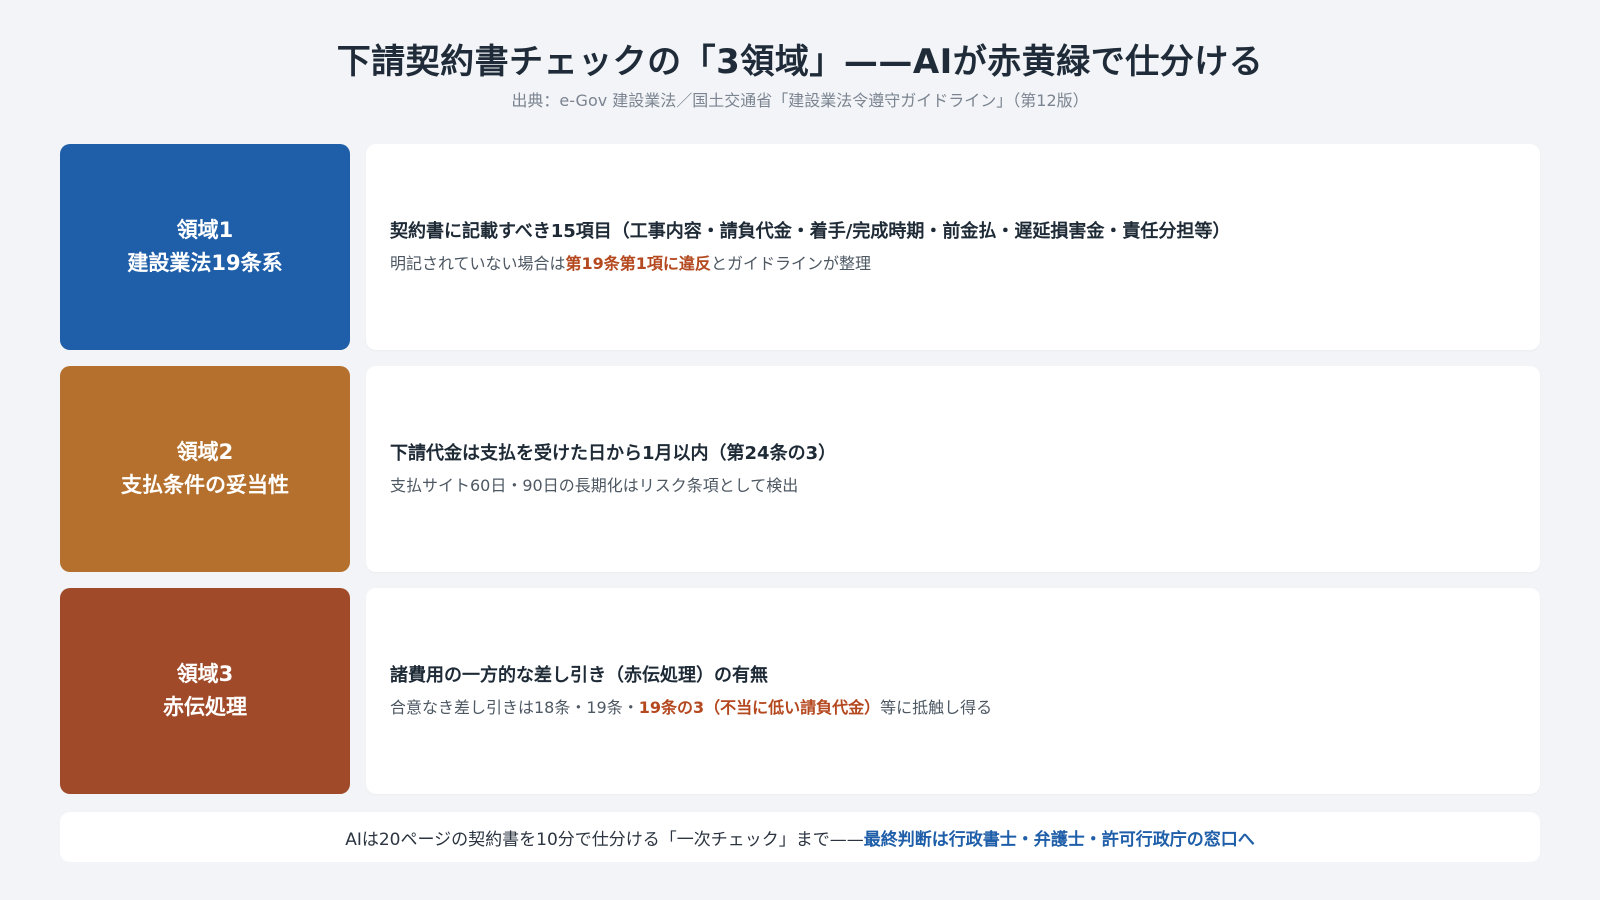  What do you see at coordinates (205, 230) in the screenshot?
I see `domain-tag-number: 領域1` at bounding box center [205, 230].